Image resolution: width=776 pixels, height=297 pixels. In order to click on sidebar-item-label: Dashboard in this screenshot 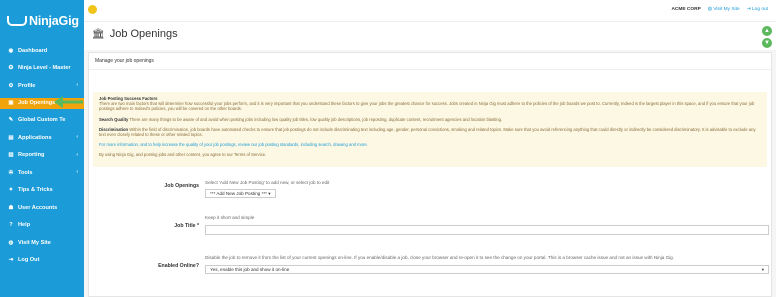, I will do `click(33, 50)`.